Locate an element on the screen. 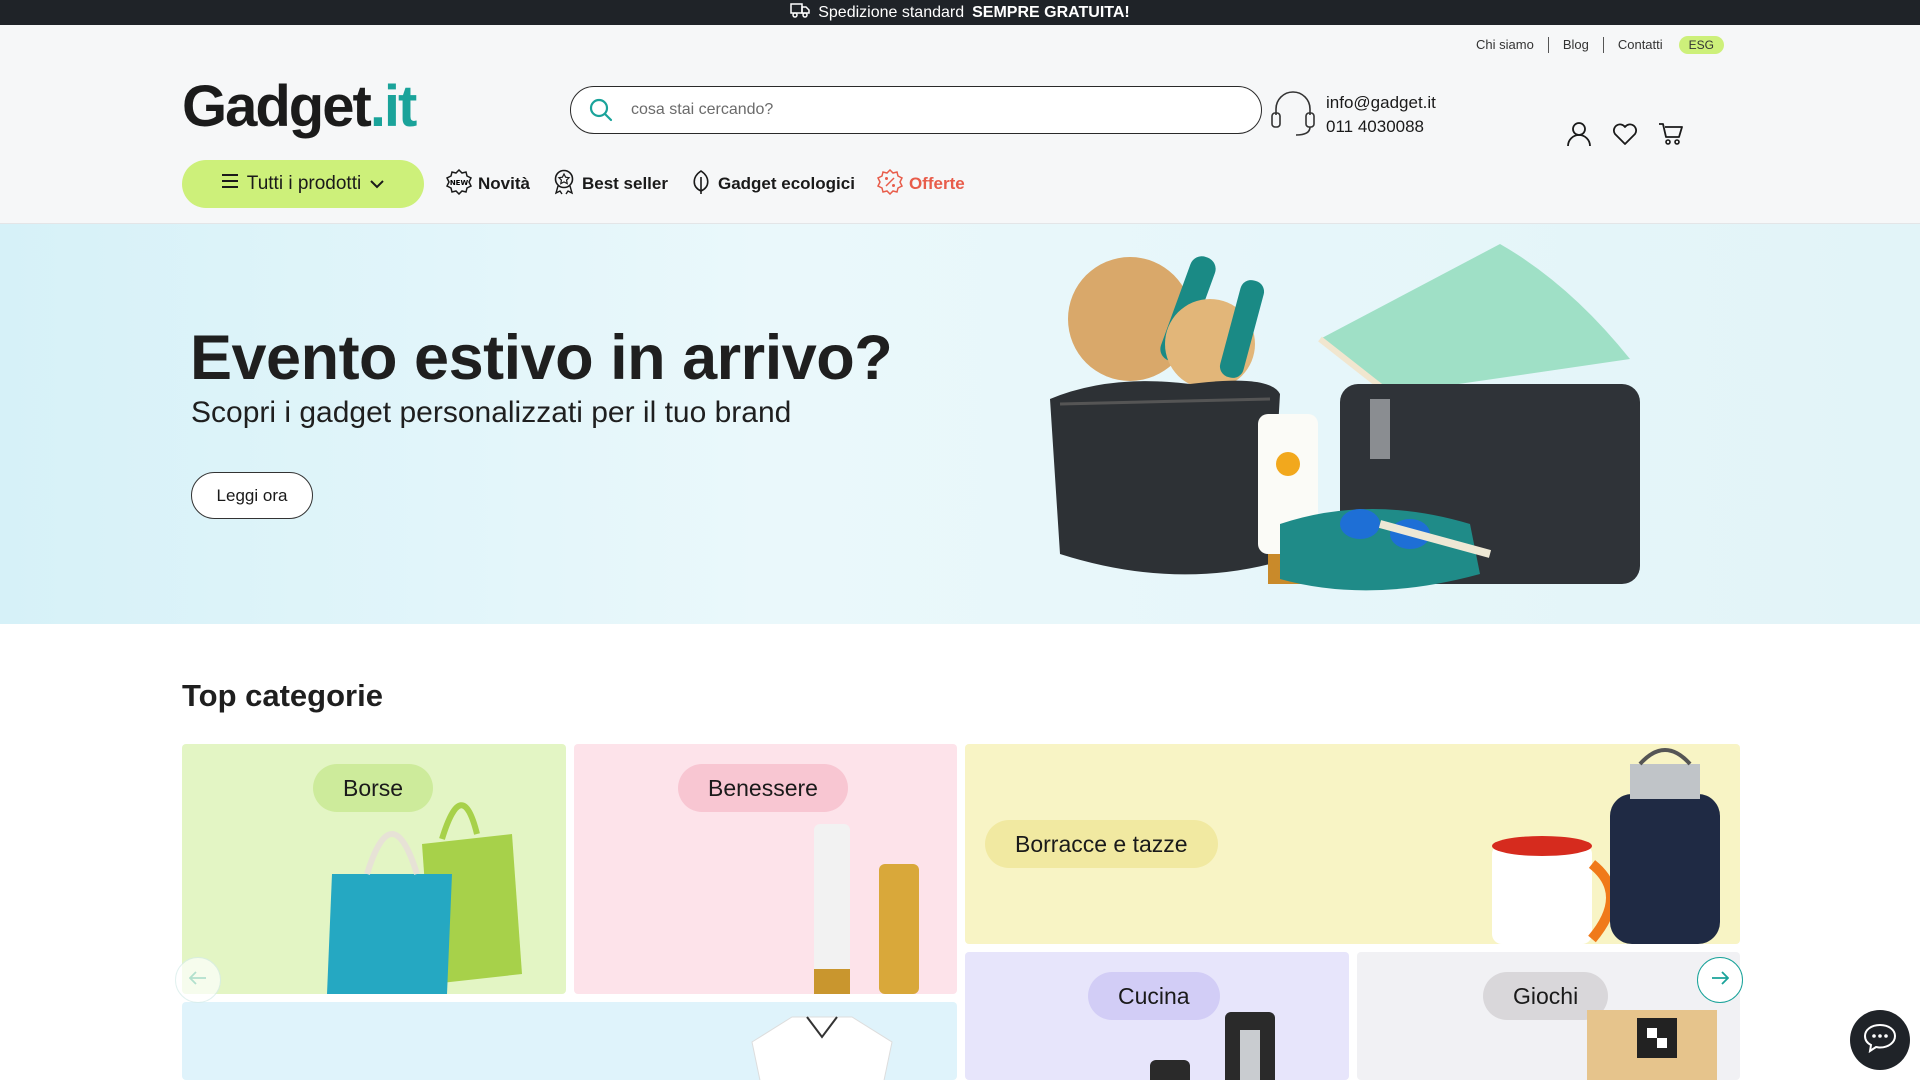  nav-item-best-seller: Best seller is located at coordinates (610, 184).